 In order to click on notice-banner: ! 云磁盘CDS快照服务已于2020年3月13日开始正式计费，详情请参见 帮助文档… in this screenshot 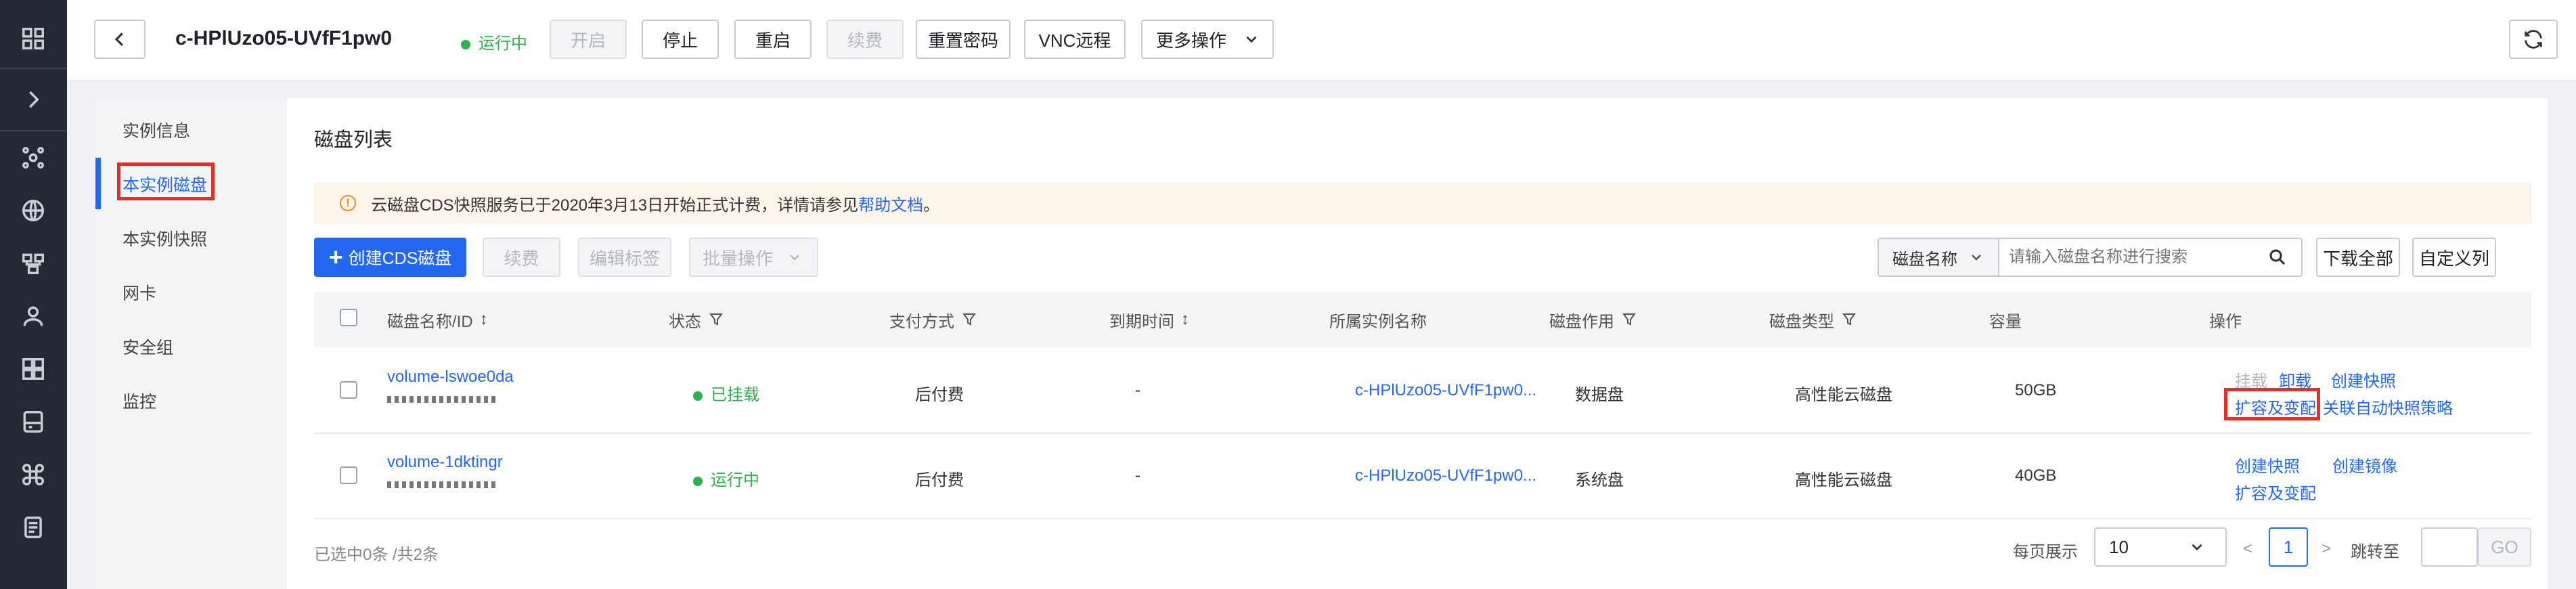, I will do `click(1422, 203)`.